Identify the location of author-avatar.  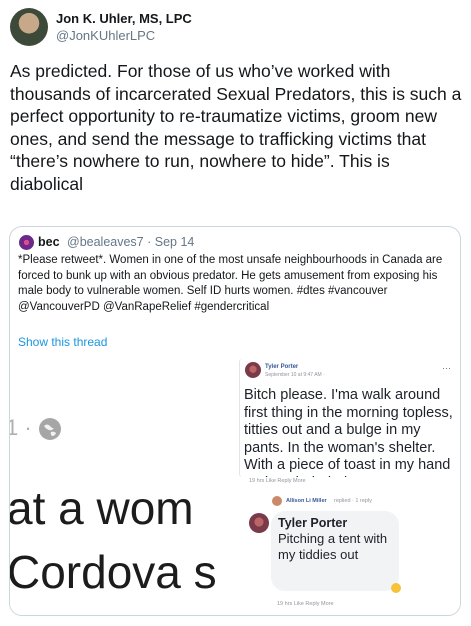
(29, 27).